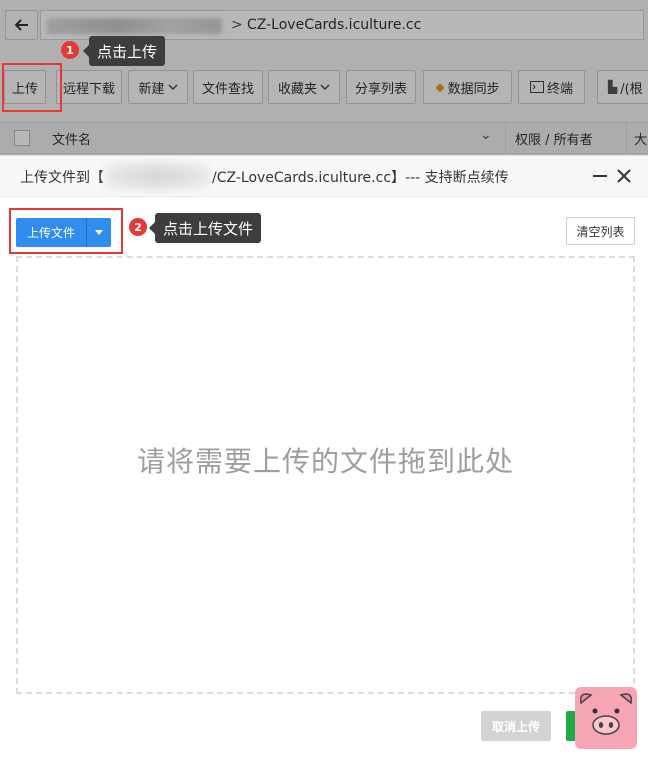 This screenshot has width=648, height=759. I want to click on highlight-box-upload, so click(32, 87).